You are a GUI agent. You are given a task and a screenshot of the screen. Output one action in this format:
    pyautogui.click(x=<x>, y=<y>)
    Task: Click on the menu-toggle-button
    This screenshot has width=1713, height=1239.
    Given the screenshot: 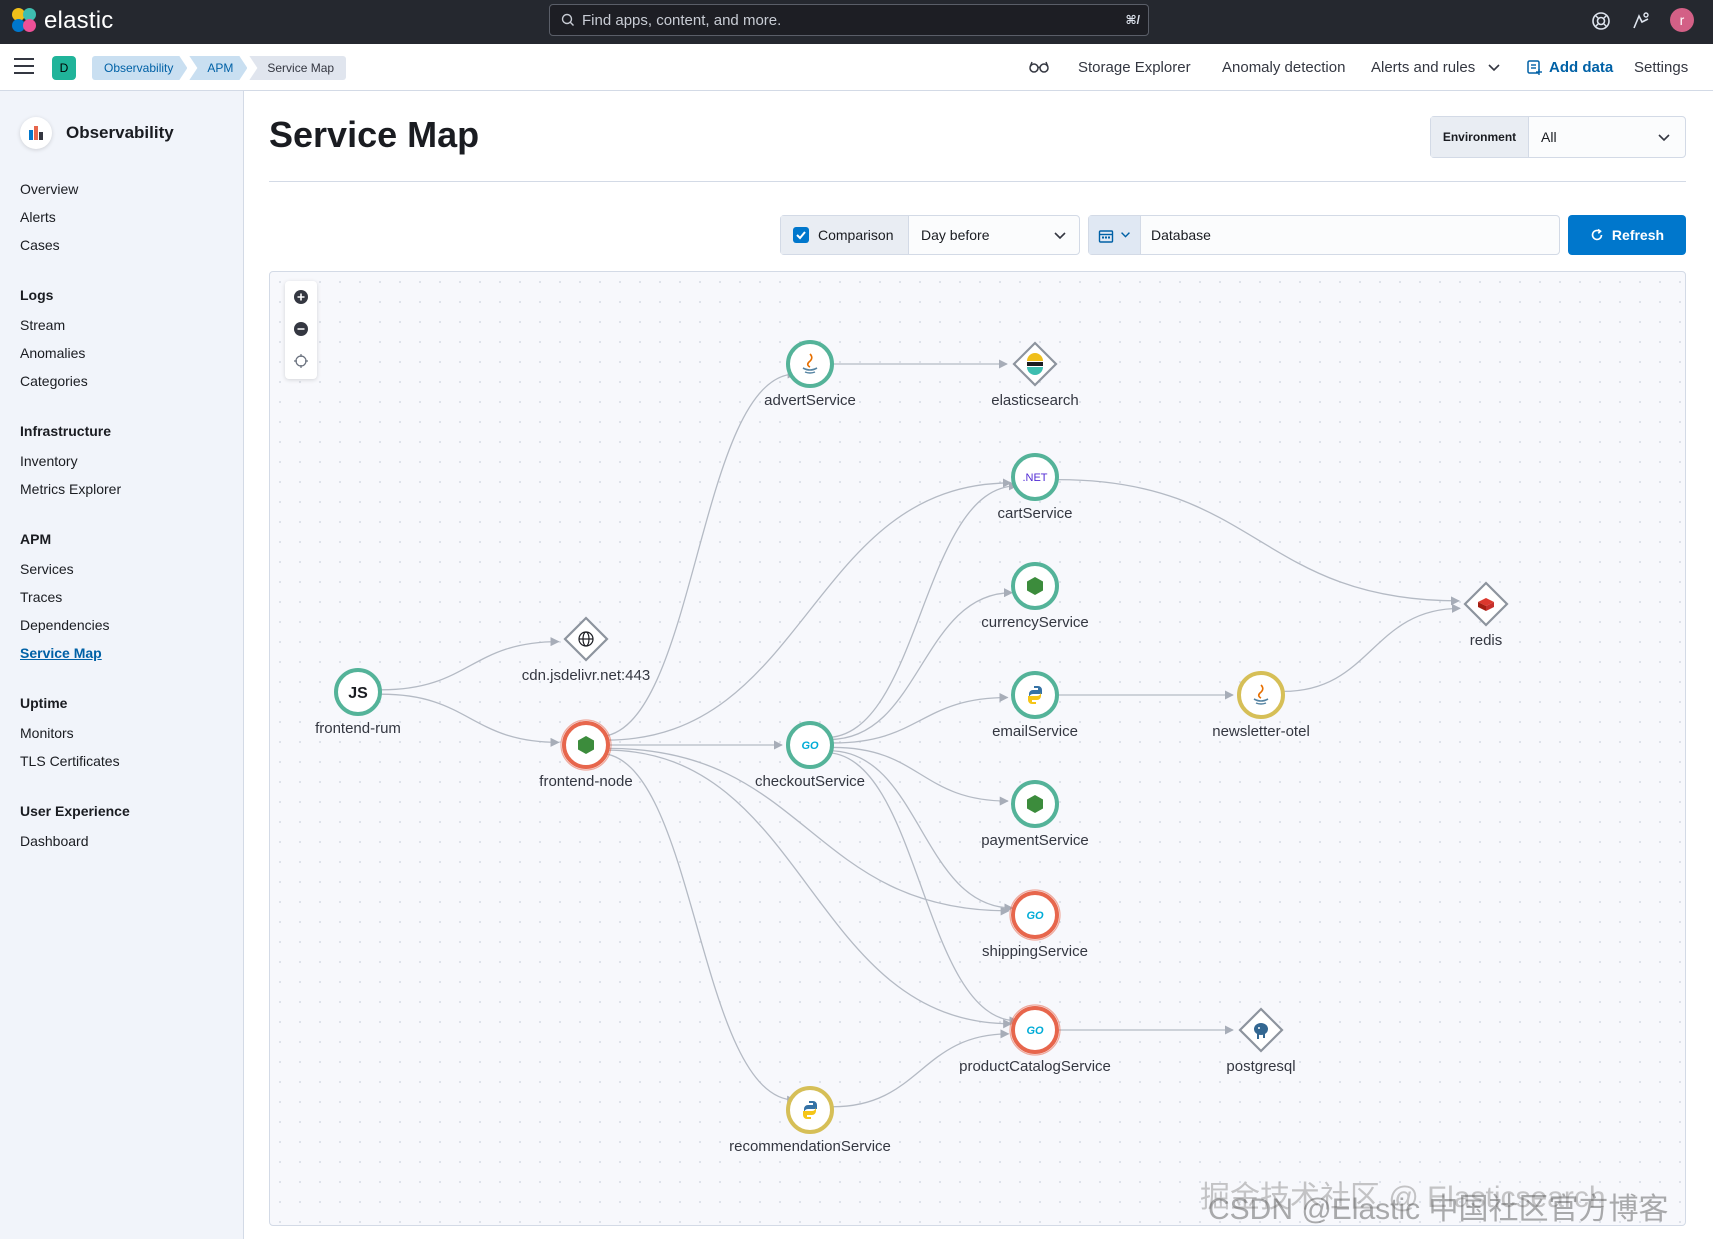 What is the action you would take?
    pyautogui.click(x=24, y=67)
    